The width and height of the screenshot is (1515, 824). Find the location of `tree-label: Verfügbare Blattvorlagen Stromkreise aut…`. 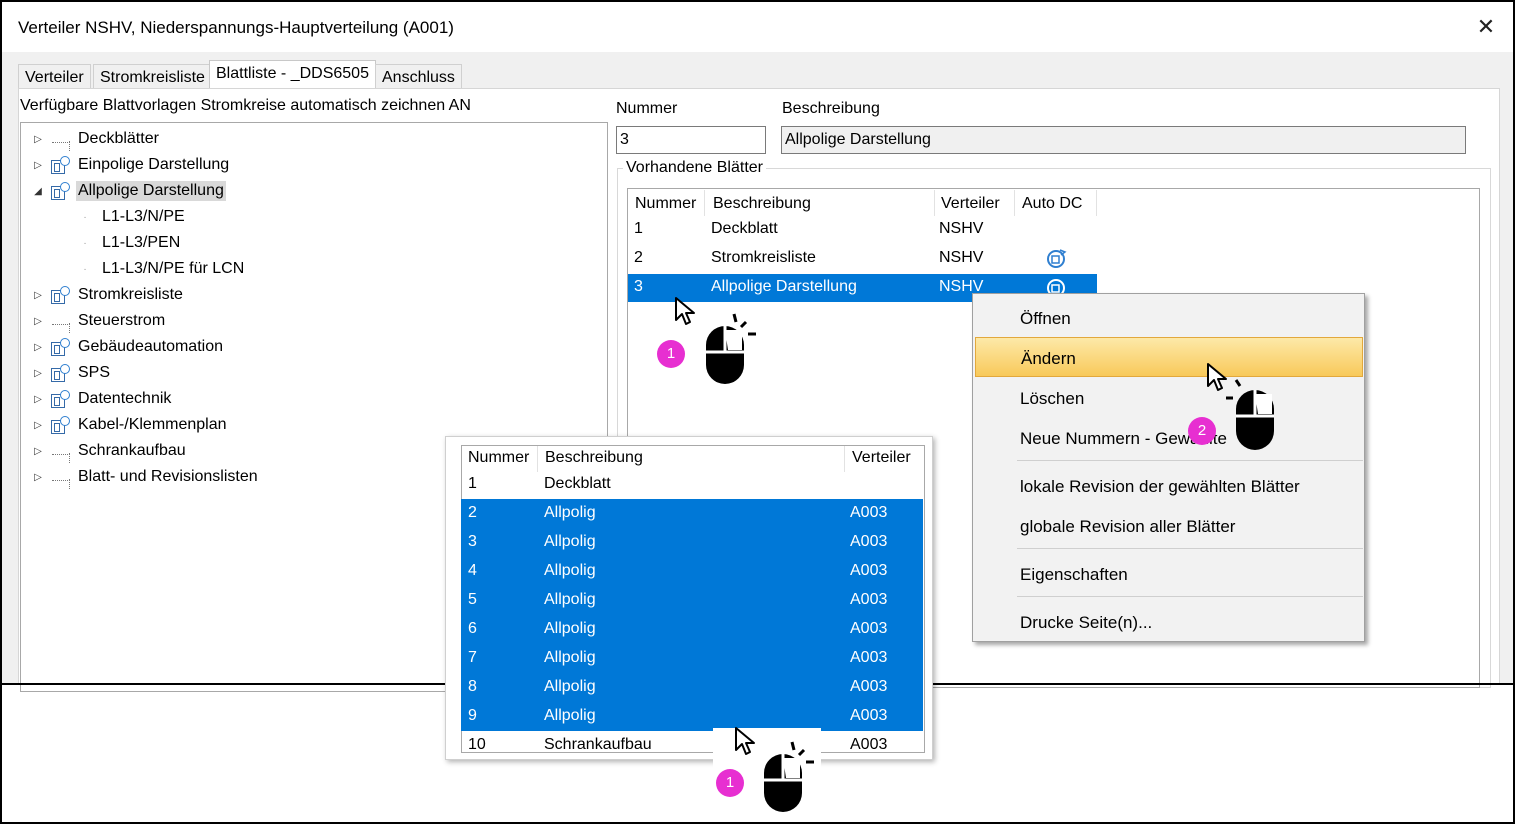

tree-label: Verfügbare Blattvorlagen Stromkreise aut… is located at coordinates (245, 105).